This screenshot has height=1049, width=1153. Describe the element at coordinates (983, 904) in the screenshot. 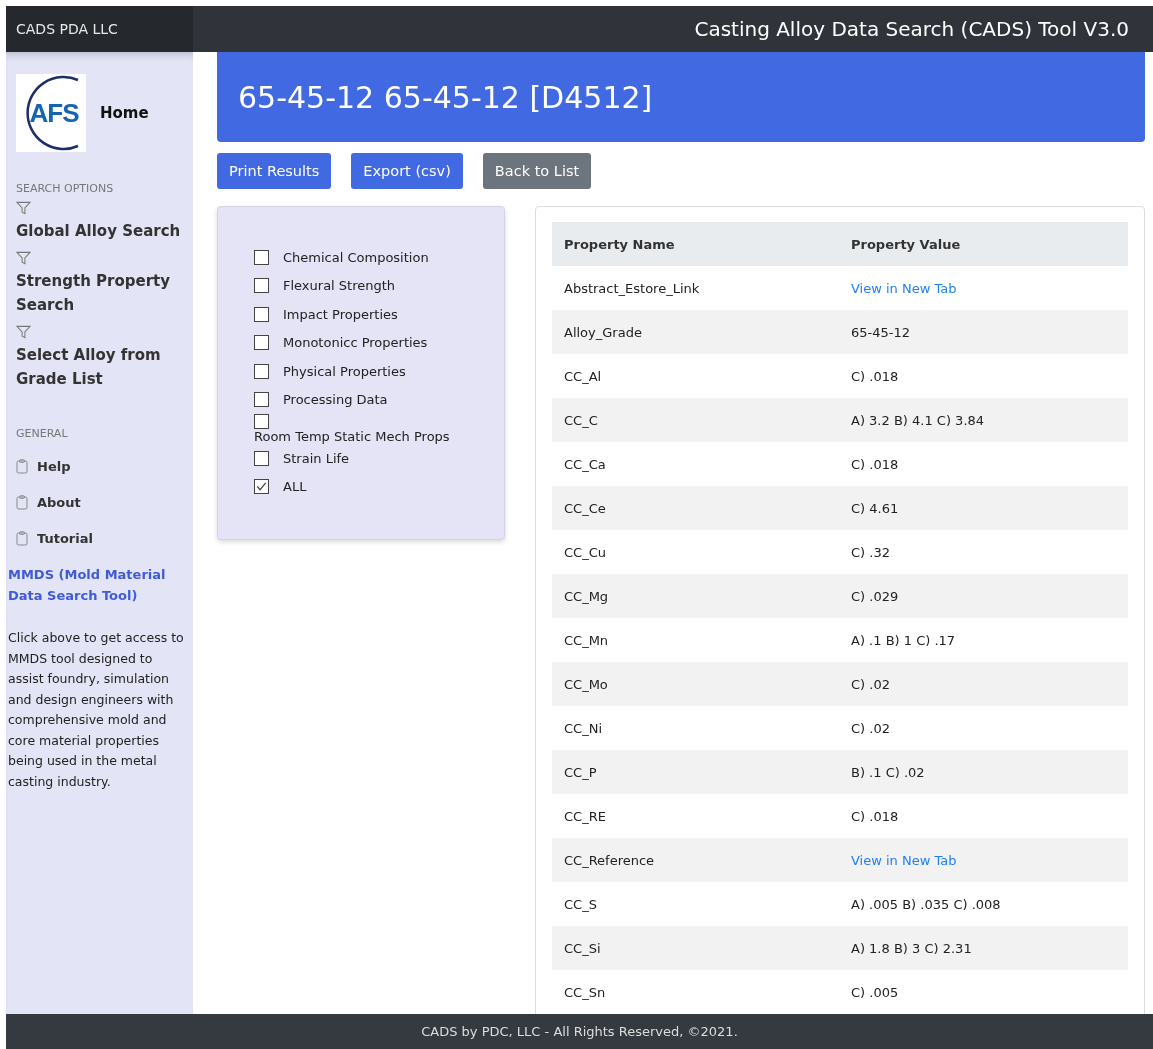

I see `table-cell: A) .005 B) .035 C) .008` at that location.